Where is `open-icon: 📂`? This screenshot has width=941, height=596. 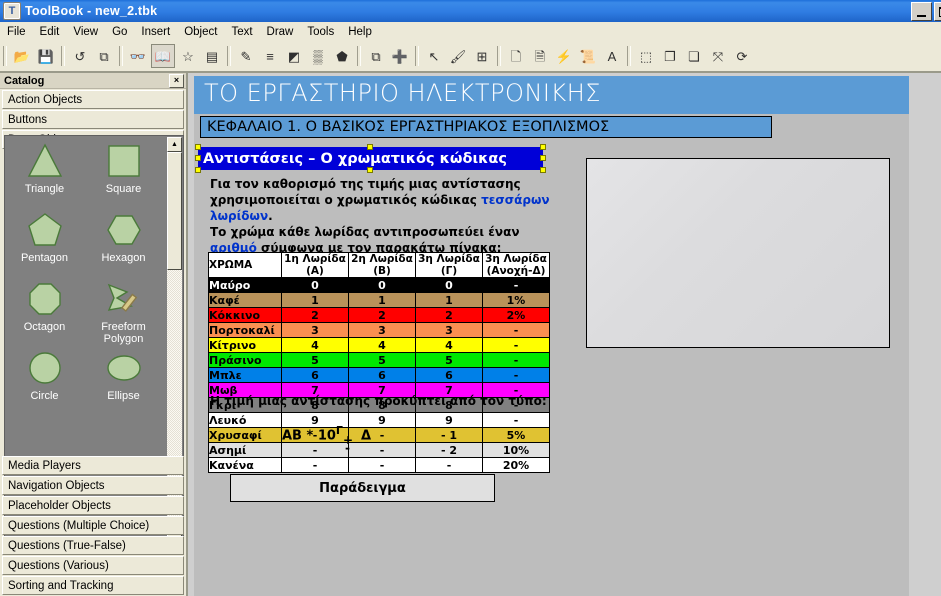
open-icon: 📂 is located at coordinates (22, 56).